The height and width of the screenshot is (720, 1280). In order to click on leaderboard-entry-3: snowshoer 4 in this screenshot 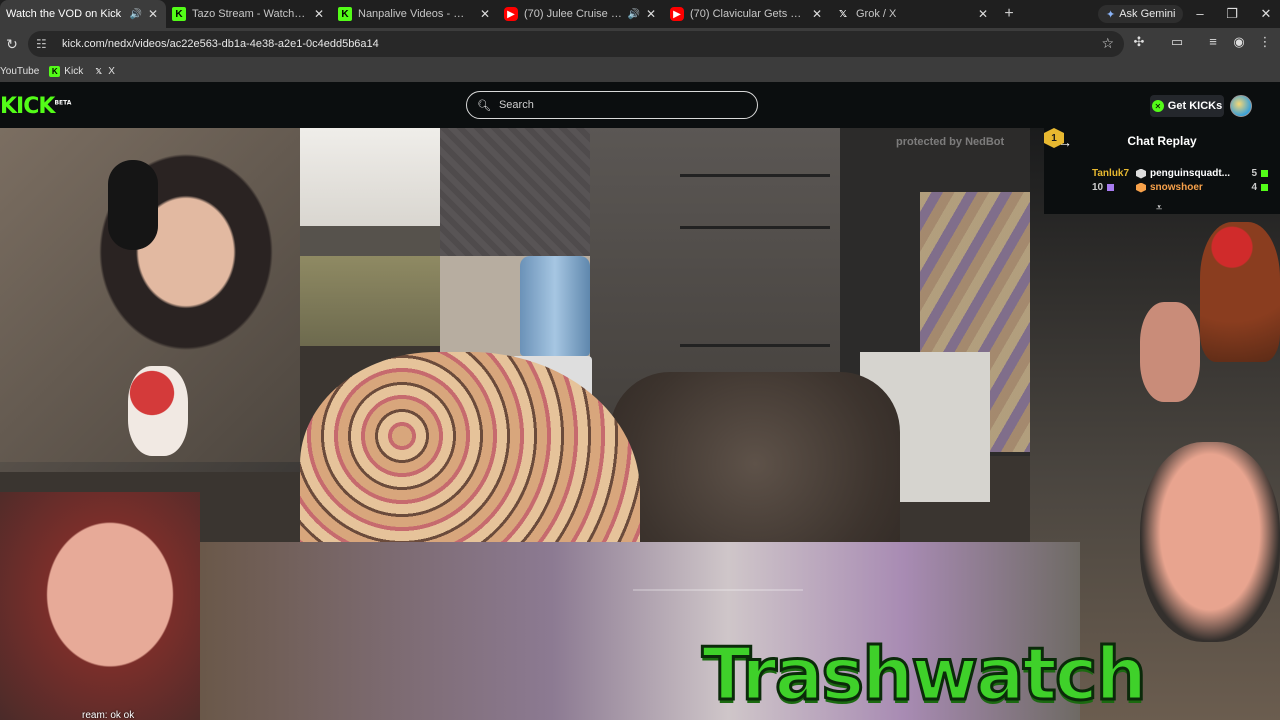, I will do `click(1202, 187)`.